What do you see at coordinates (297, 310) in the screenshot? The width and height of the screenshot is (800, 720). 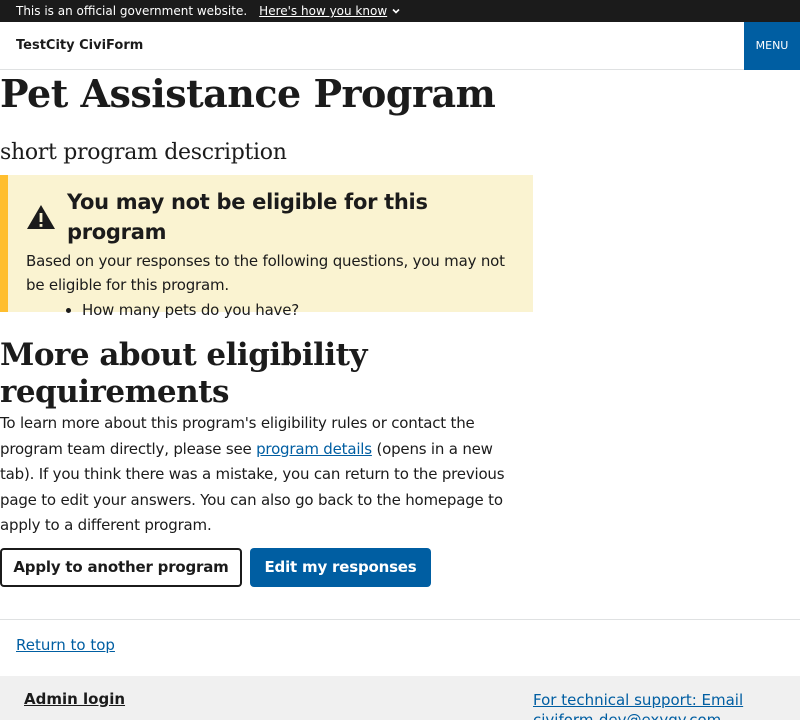 I see `ineligible-question: How many pets do you have?` at bounding box center [297, 310].